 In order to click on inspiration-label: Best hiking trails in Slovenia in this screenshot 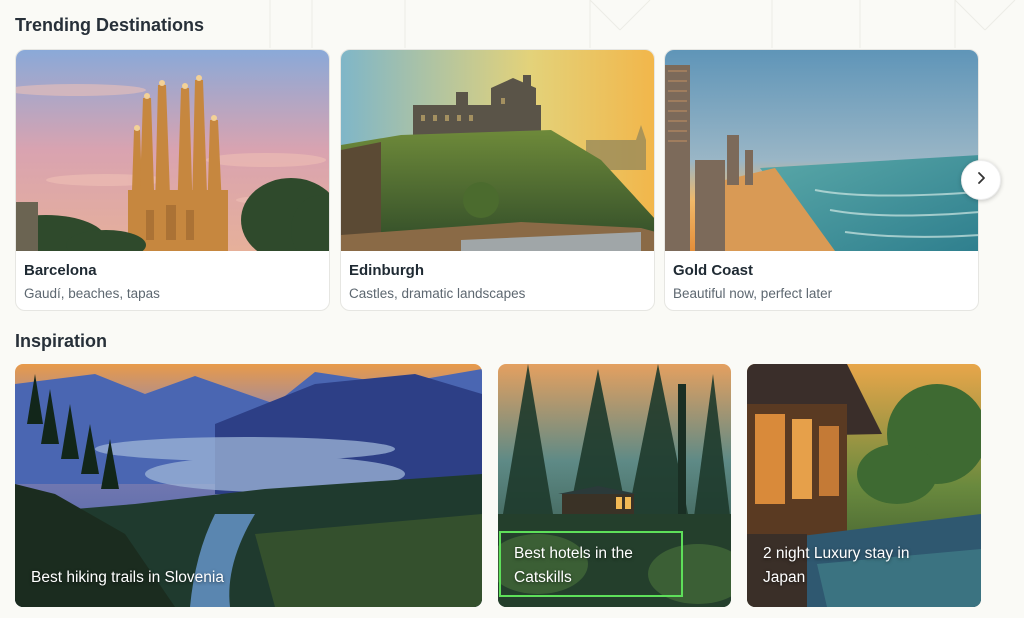, I will do `click(127, 577)`.